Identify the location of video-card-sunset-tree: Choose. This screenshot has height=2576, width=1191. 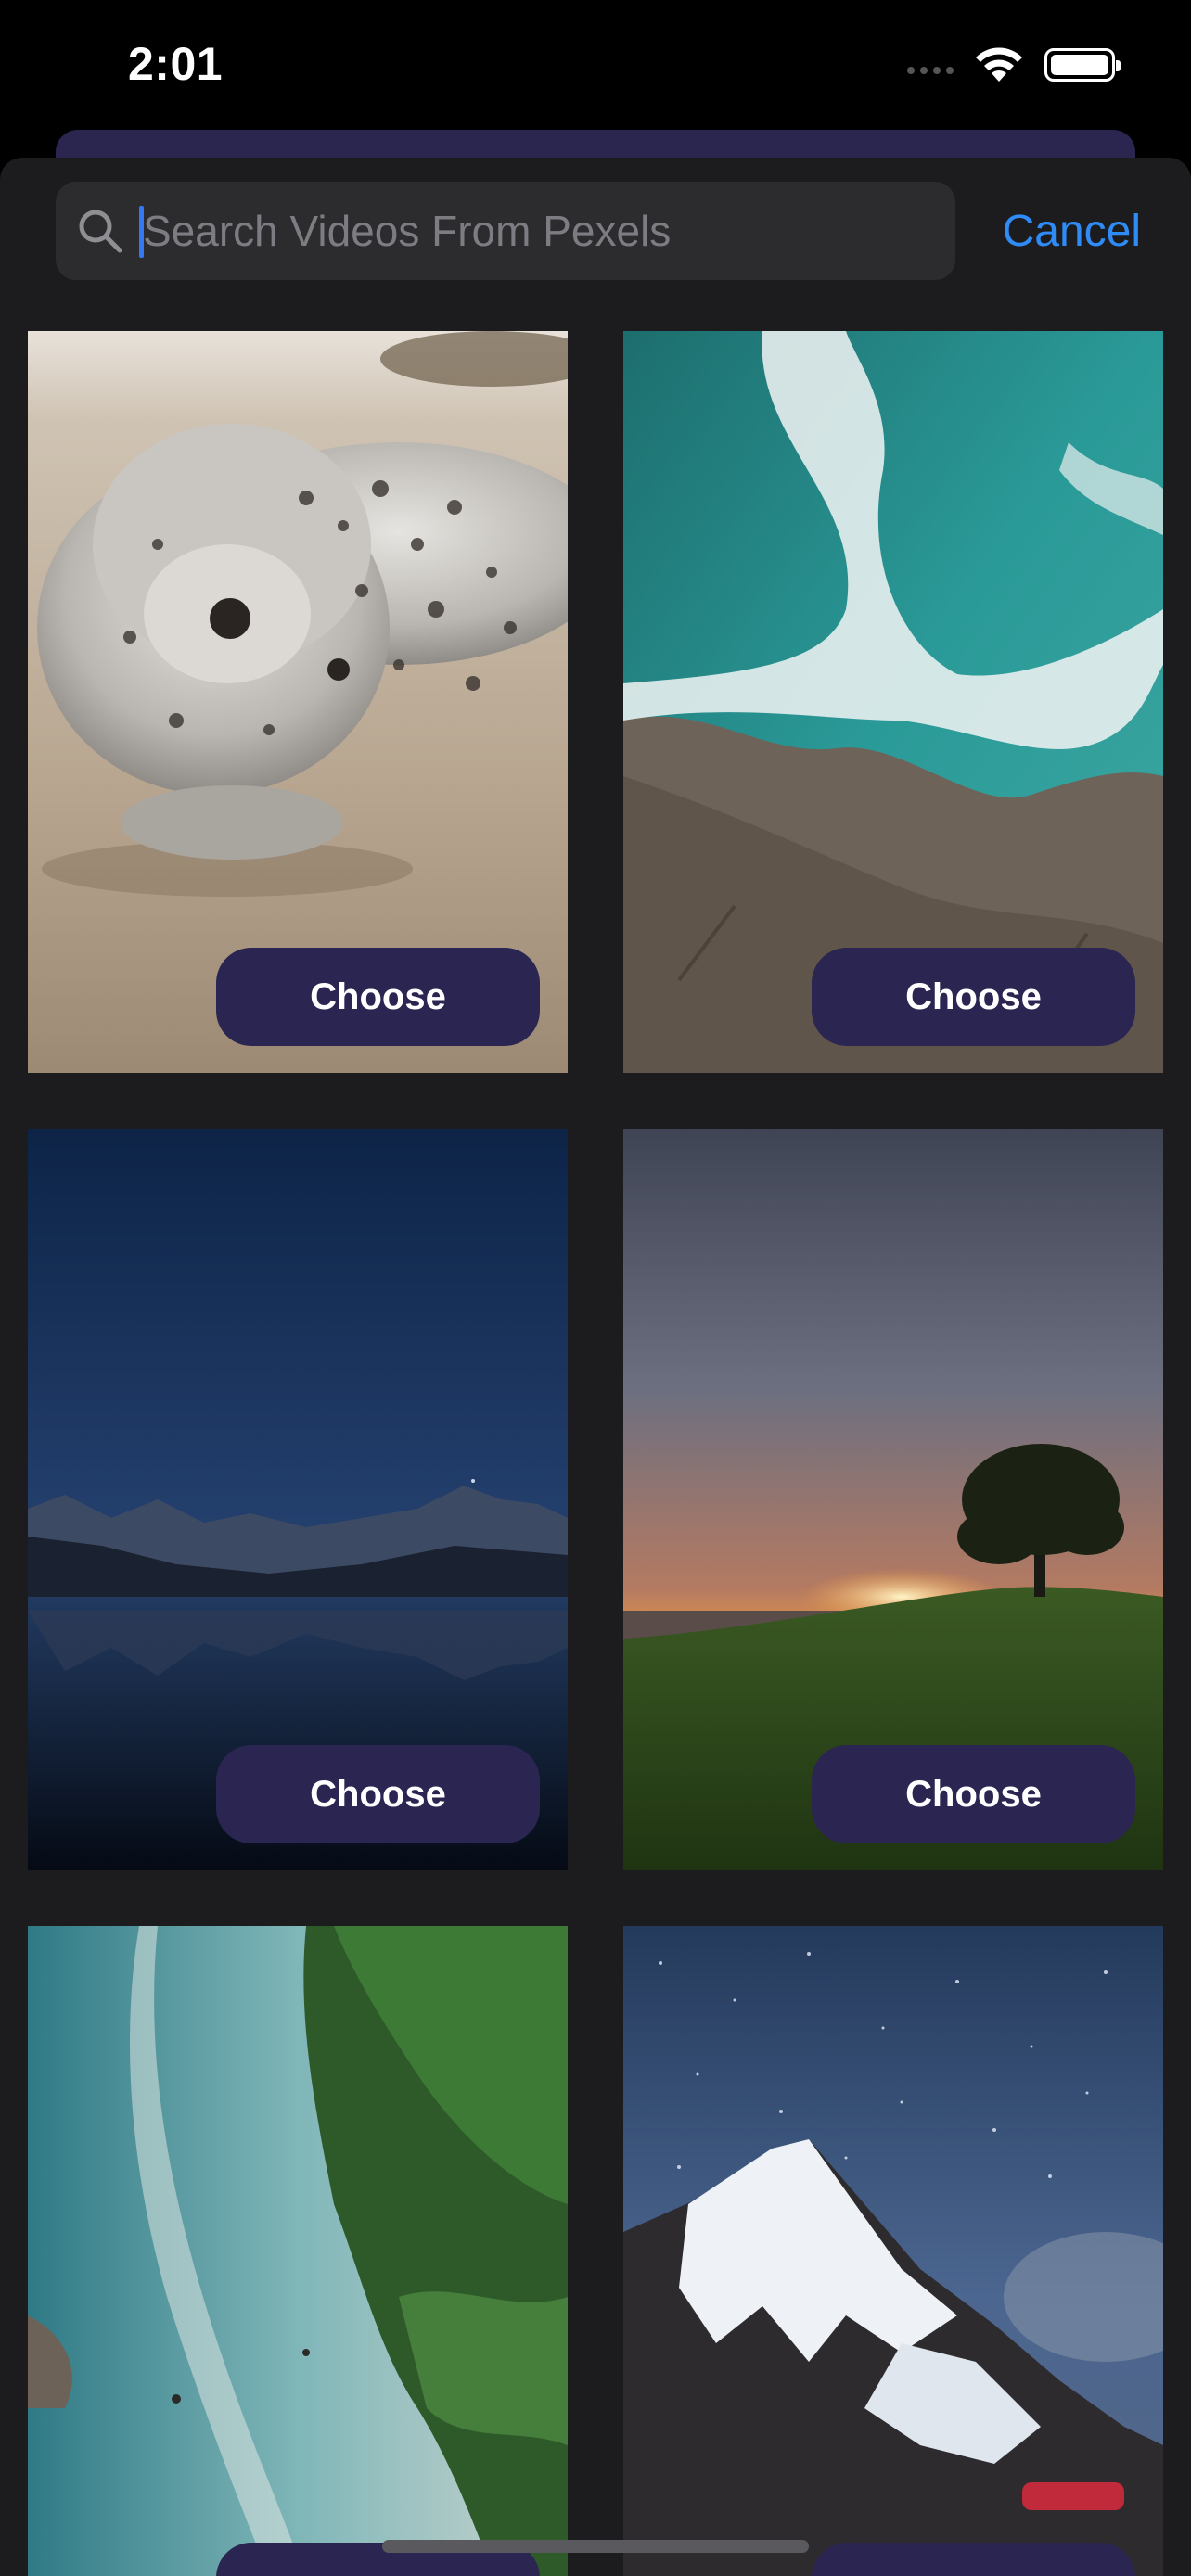
(893, 1499).